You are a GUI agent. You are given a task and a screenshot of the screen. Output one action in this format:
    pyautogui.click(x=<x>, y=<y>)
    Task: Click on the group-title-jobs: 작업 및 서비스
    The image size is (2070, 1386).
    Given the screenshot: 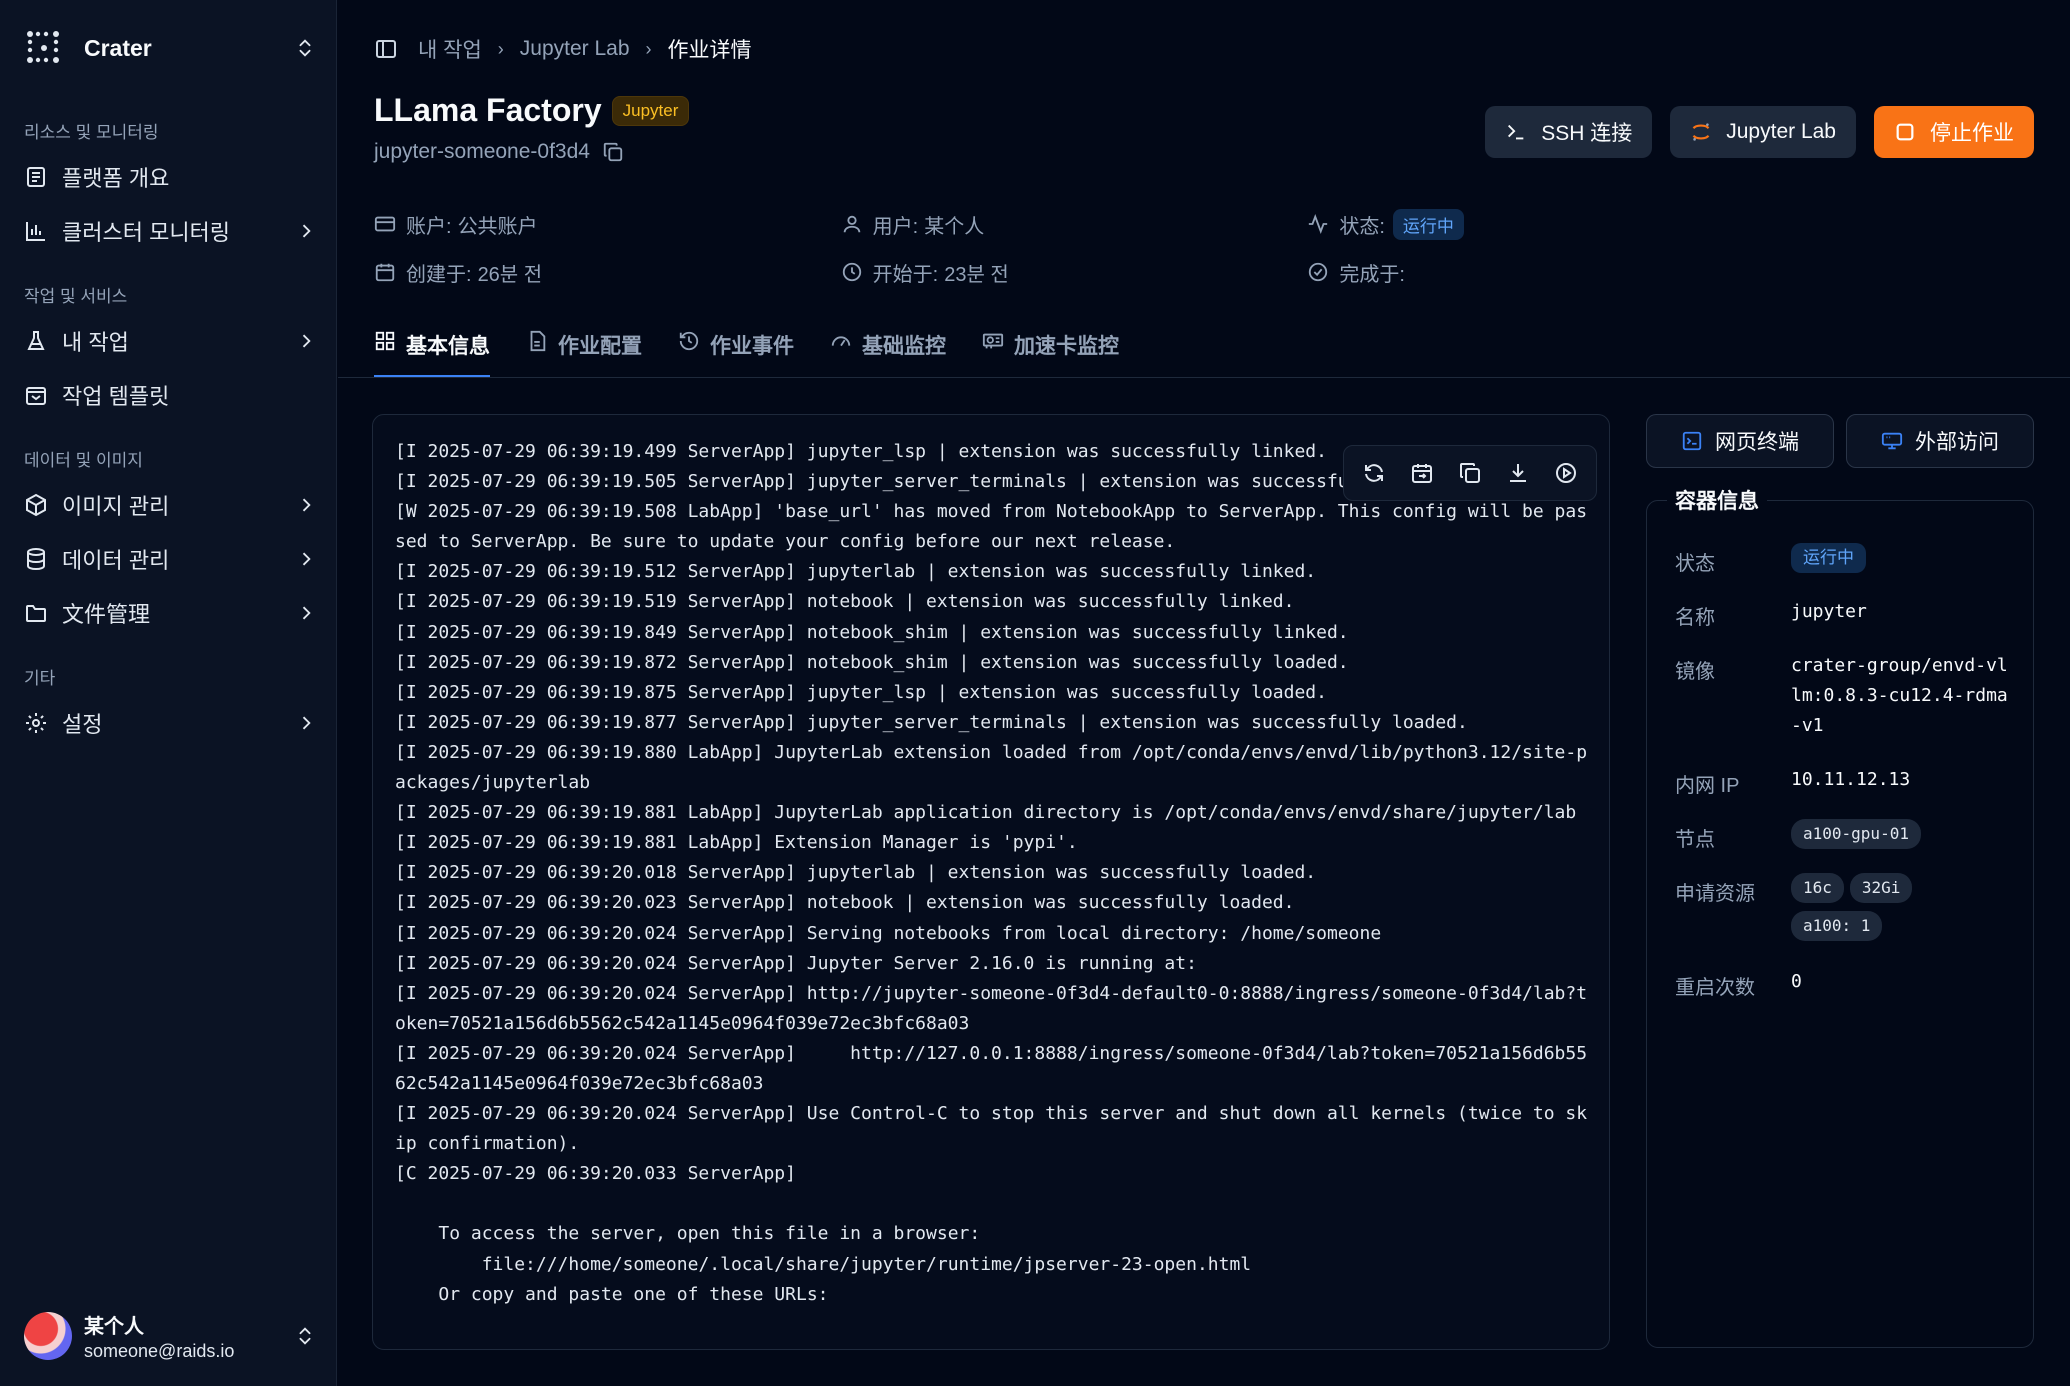 What is the action you would take?
    pyautogui.click(x=76, y=296)
    